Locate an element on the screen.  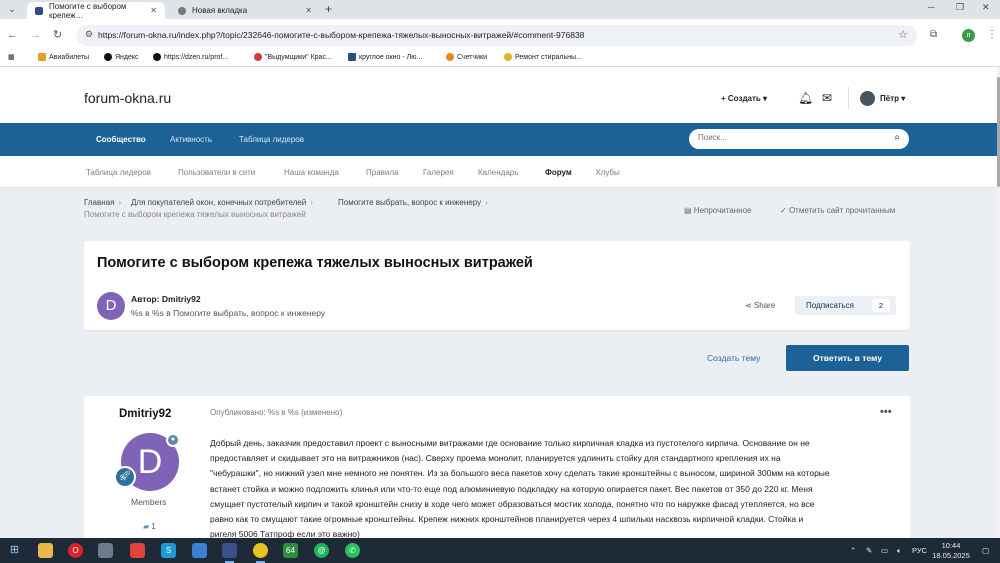
tab-search-icon: ⌄ is located at coordinates (12, 9).